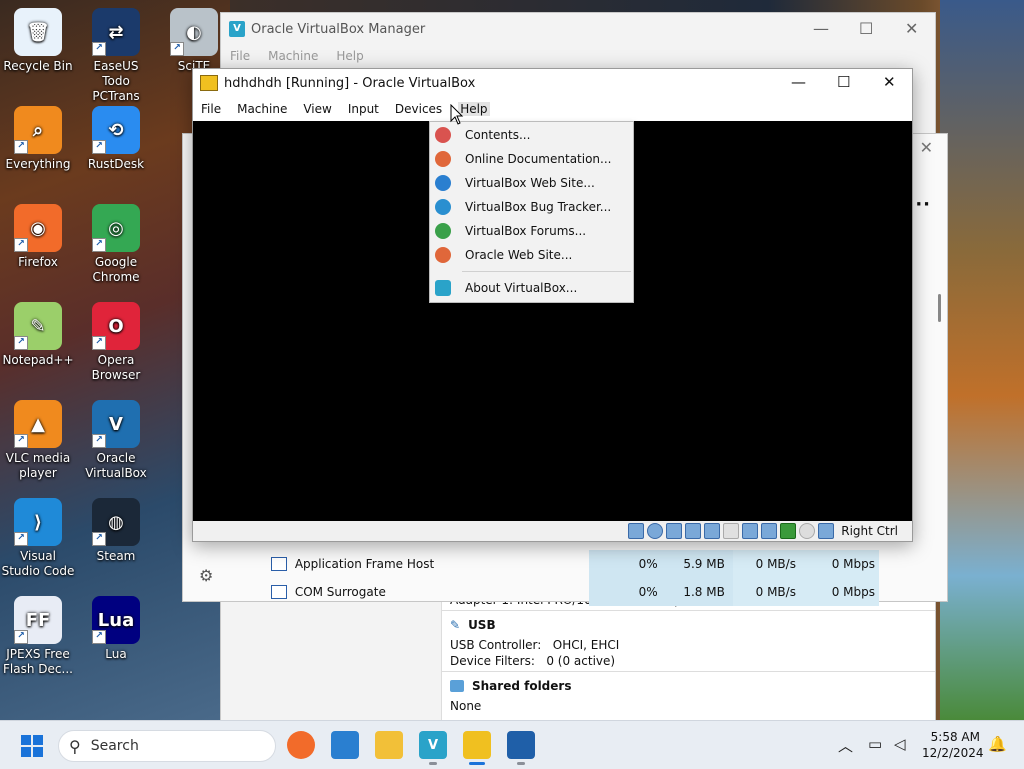  Describe the element at coordinates (116, 440) in the screenshot. I see `desktop-icon-oracle-virtualbox: V ↗ Oracle VirtualBox` at that location.